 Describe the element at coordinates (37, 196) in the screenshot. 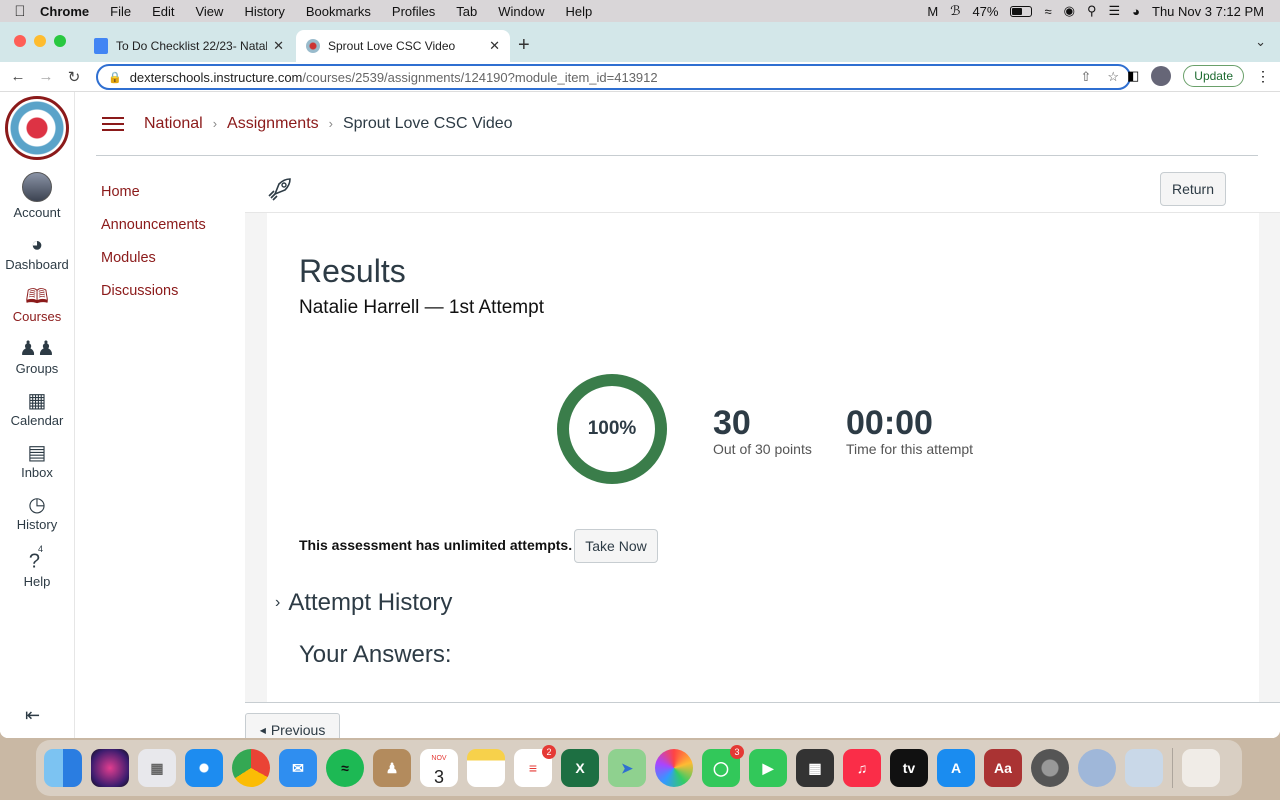

I see `nav-account: Account` at that location.